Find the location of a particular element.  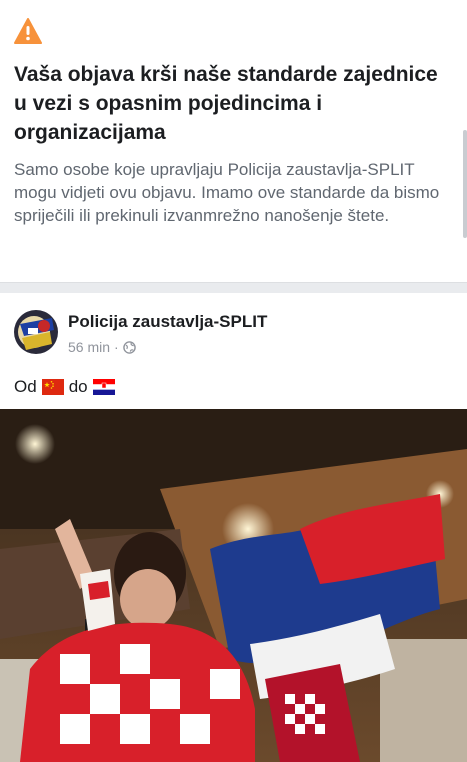

post-text-from: Od is located at coordinates (25, 386).